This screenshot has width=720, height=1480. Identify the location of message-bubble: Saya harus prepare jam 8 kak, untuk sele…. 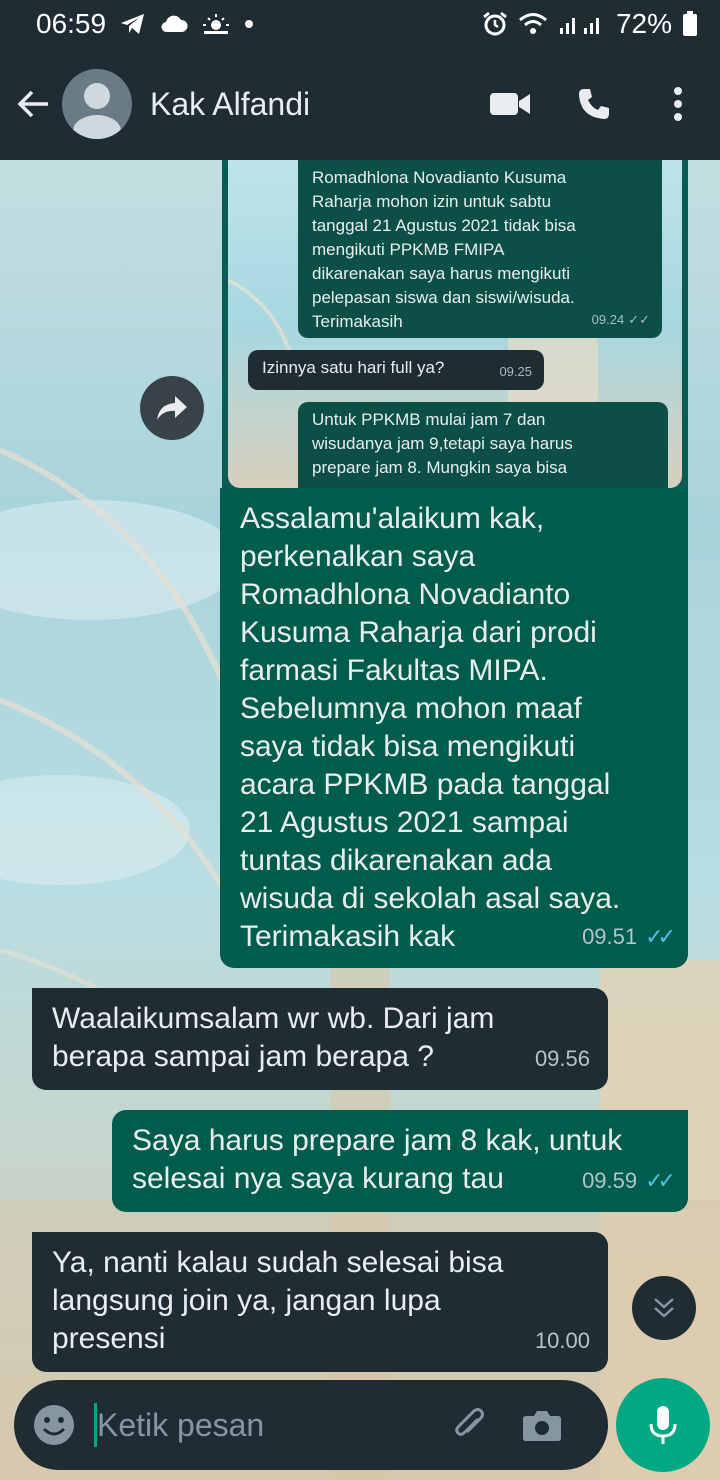
(400, 1161).